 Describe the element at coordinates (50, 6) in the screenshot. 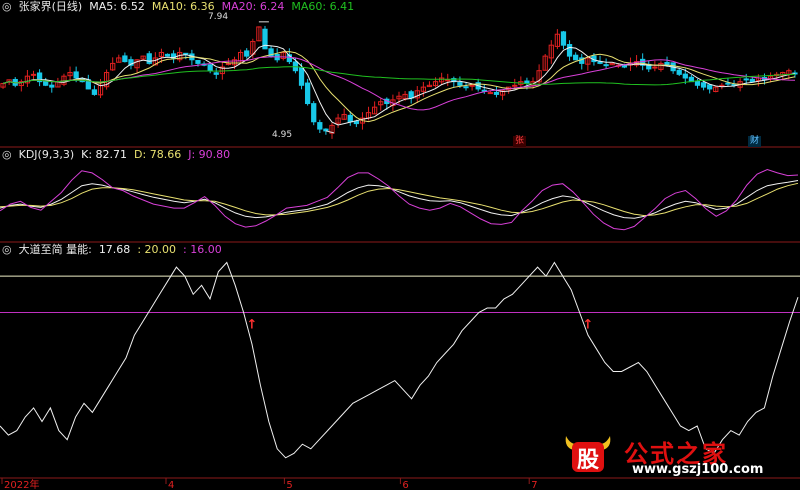

I see `price-panel-title: 张家界(日线)` at that location.